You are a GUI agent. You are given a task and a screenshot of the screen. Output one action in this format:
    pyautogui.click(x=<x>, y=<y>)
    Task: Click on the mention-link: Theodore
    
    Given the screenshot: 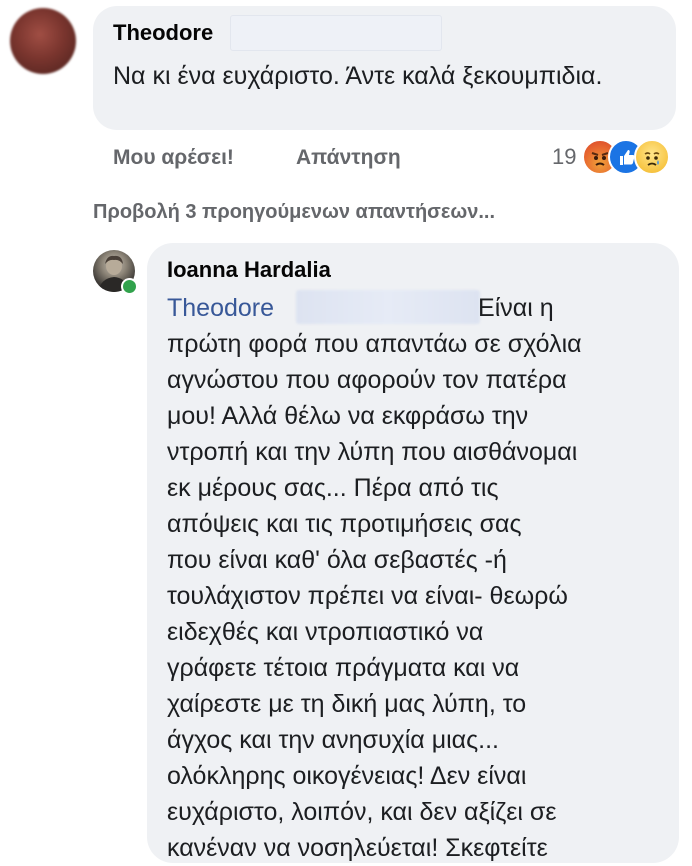 What is the action you would take?
    pyautogui.click(x=220, y=308)
    